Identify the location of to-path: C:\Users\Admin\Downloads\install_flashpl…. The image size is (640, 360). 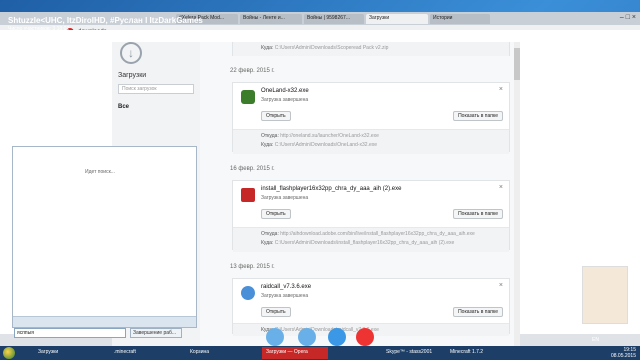
(365, 243).